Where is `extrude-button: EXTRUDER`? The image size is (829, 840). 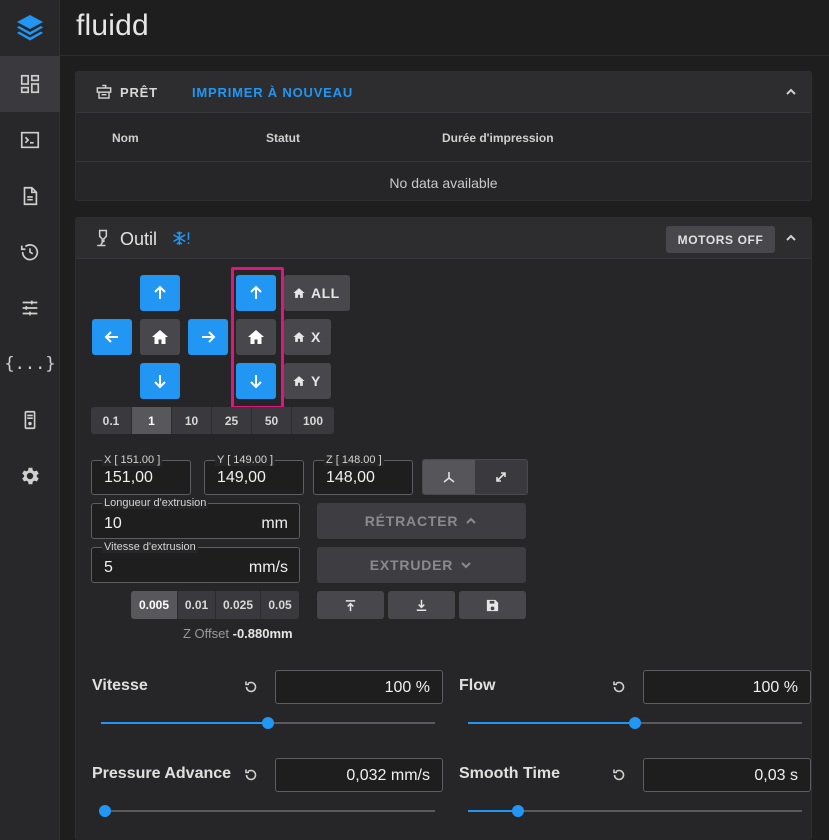
extrude-button: EXTRUDER is located at coordinates (421, 565).